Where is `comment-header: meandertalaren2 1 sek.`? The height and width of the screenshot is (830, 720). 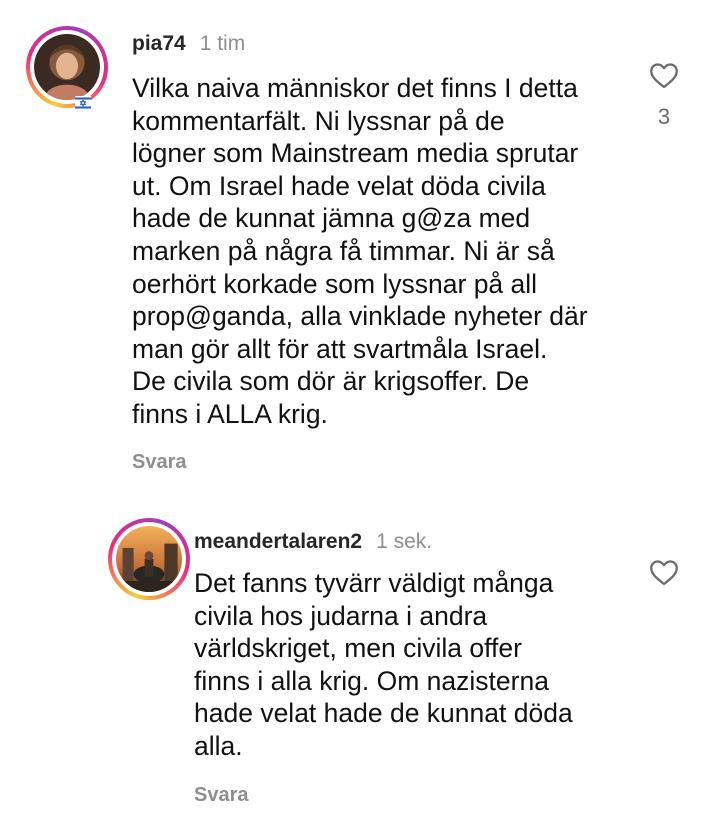 comment-header: meandertalaren2 1 sek. is located at coordinates (313, 542).